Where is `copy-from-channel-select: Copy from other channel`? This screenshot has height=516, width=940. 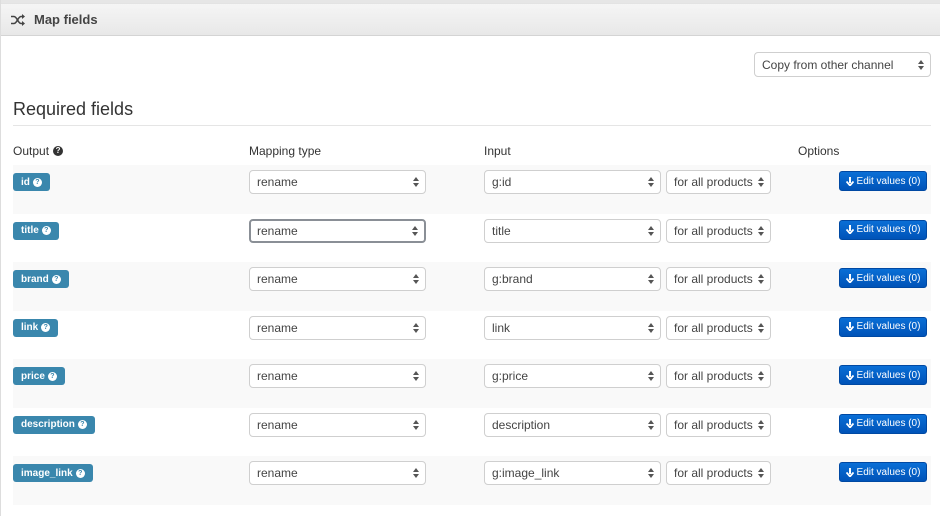 copy-from-channel-select: Copy from other channel is located at coordinates (842, 64).